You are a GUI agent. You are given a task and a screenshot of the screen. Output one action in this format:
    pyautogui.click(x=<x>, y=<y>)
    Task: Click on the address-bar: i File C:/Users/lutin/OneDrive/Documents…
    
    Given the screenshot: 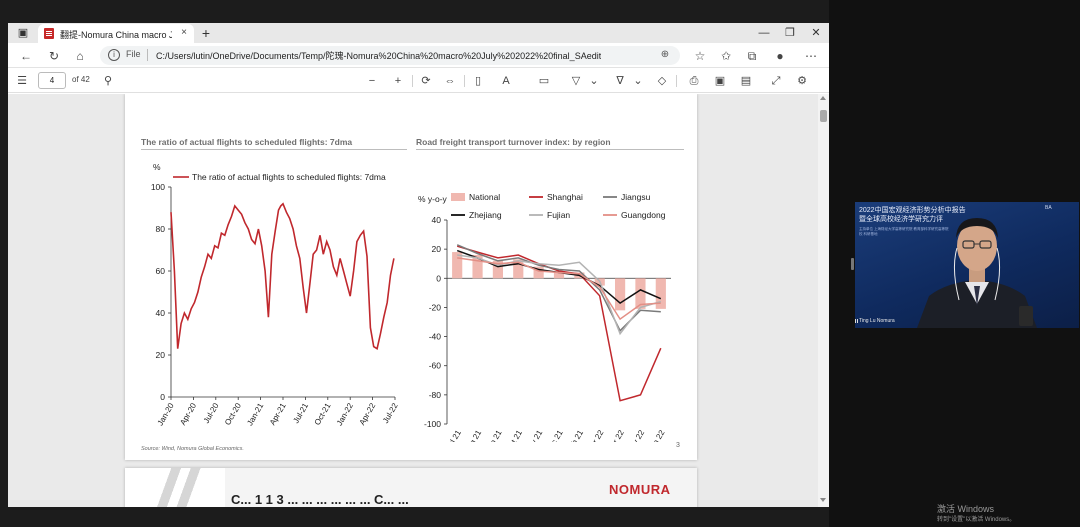 What is the action you would take?
    pyautogui.click(x=390, y=55)
    